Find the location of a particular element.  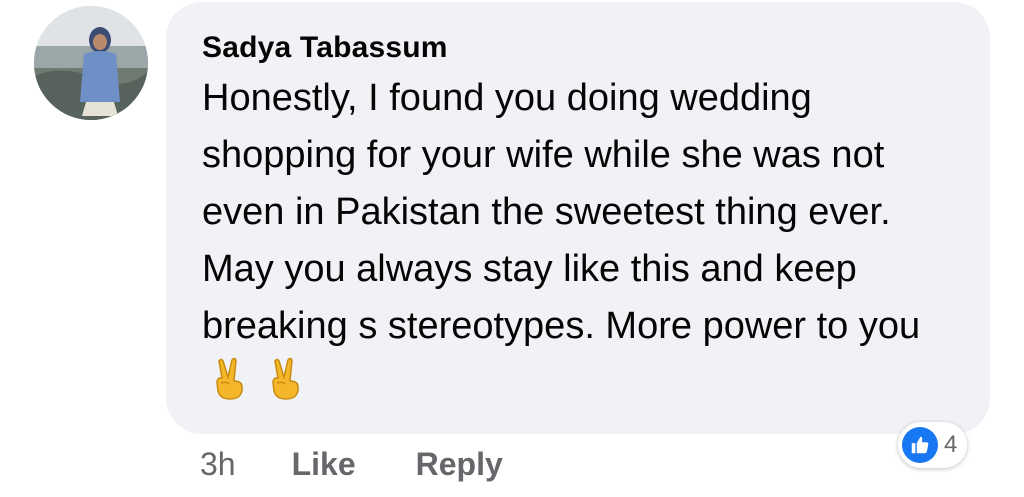

comment-timestamp: 3h is located at coordinates (218, 464).